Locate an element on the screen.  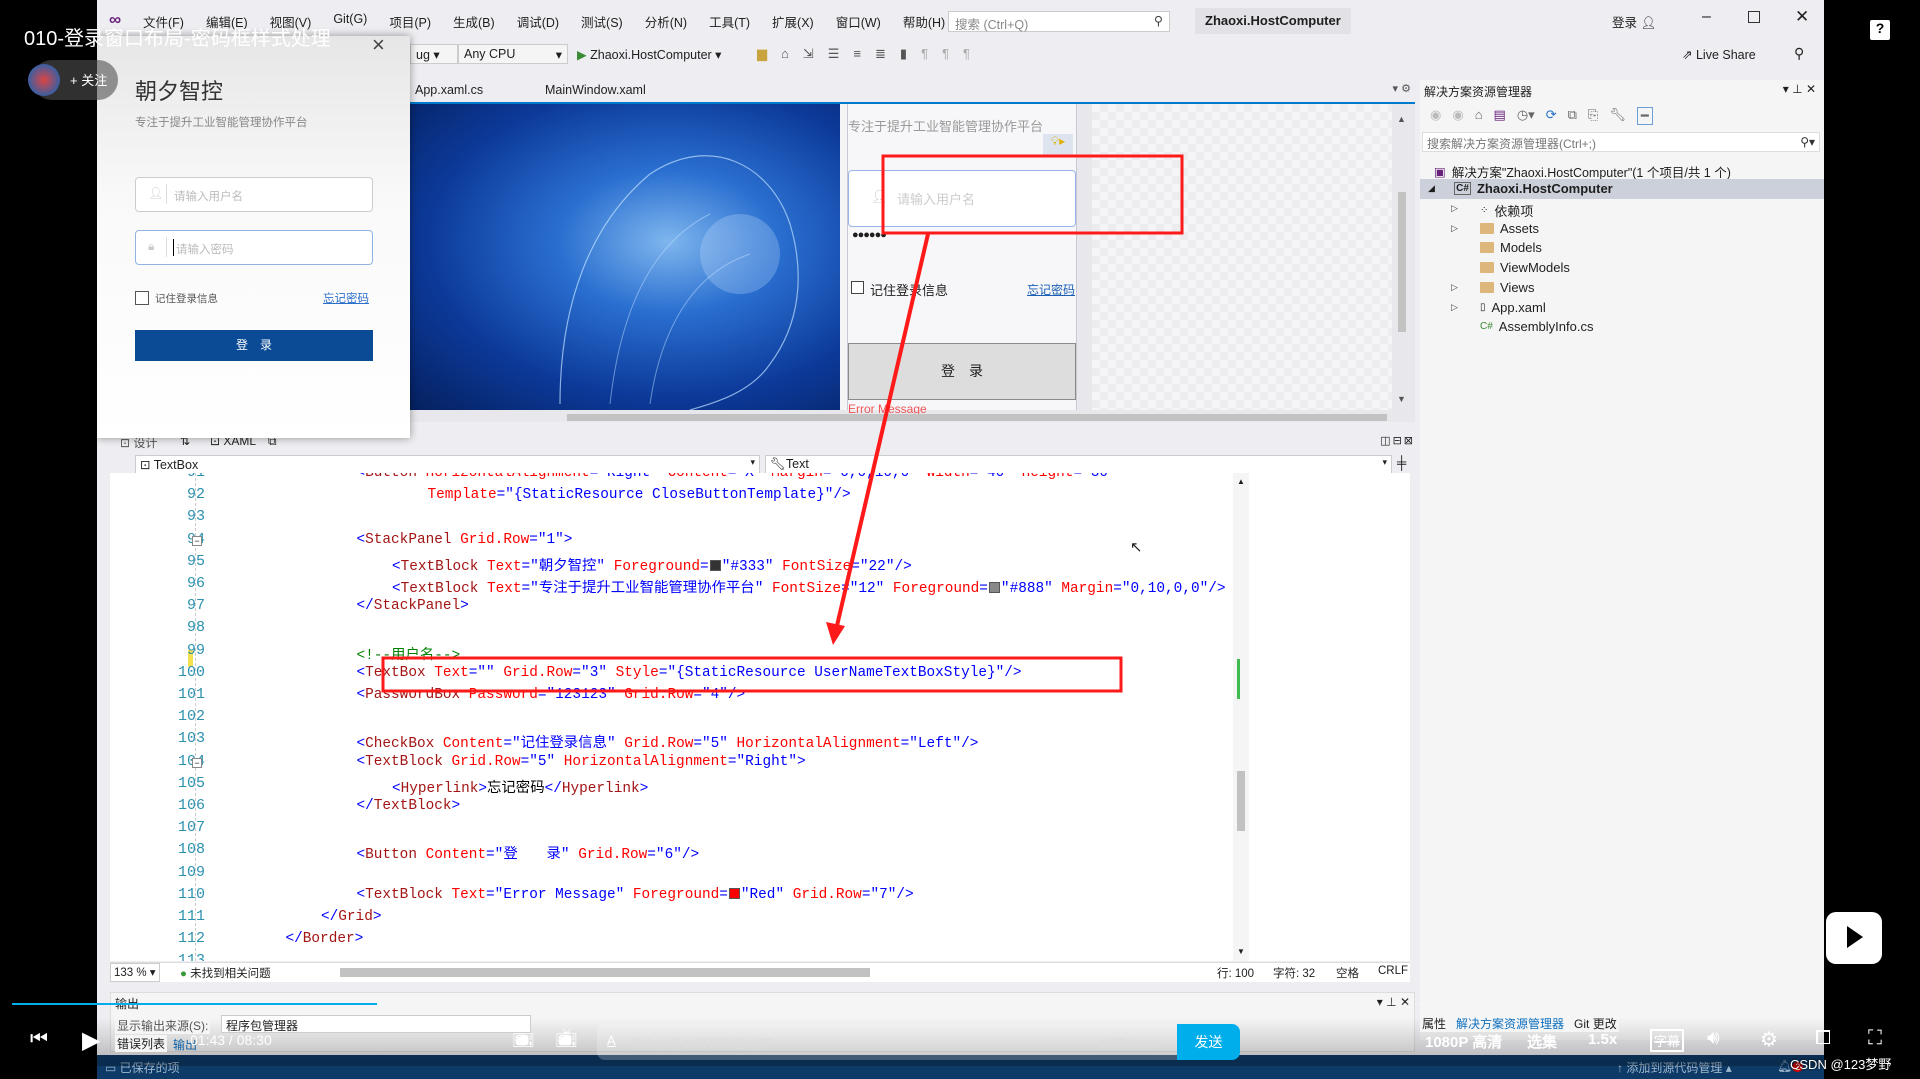
subtitle-toggle: 字幕 is located at coordinates (1667, 1040).